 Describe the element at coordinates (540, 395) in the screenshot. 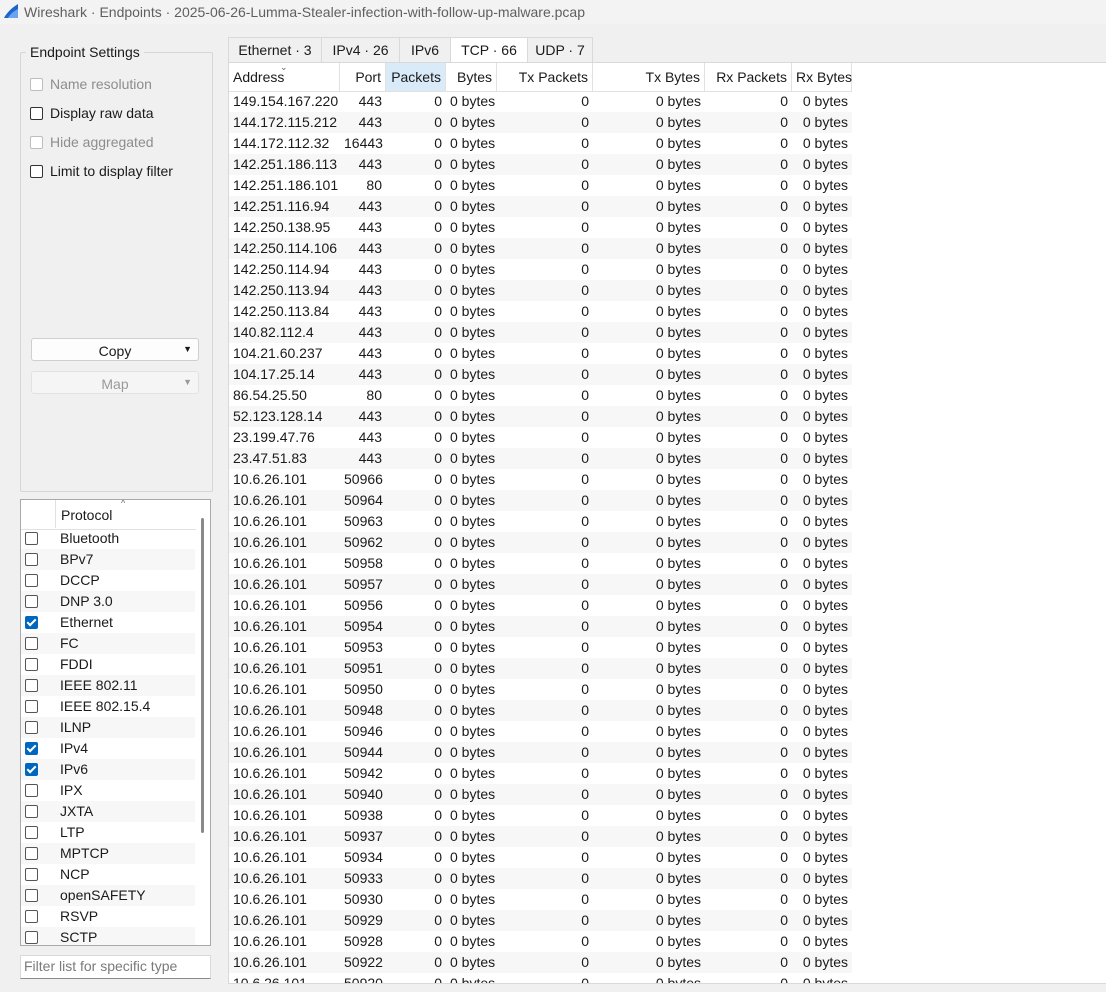

I see `table-row: 86.54.25.50 80 0 0 bytes 0 0 bytes 0 0 bytes` at that location.